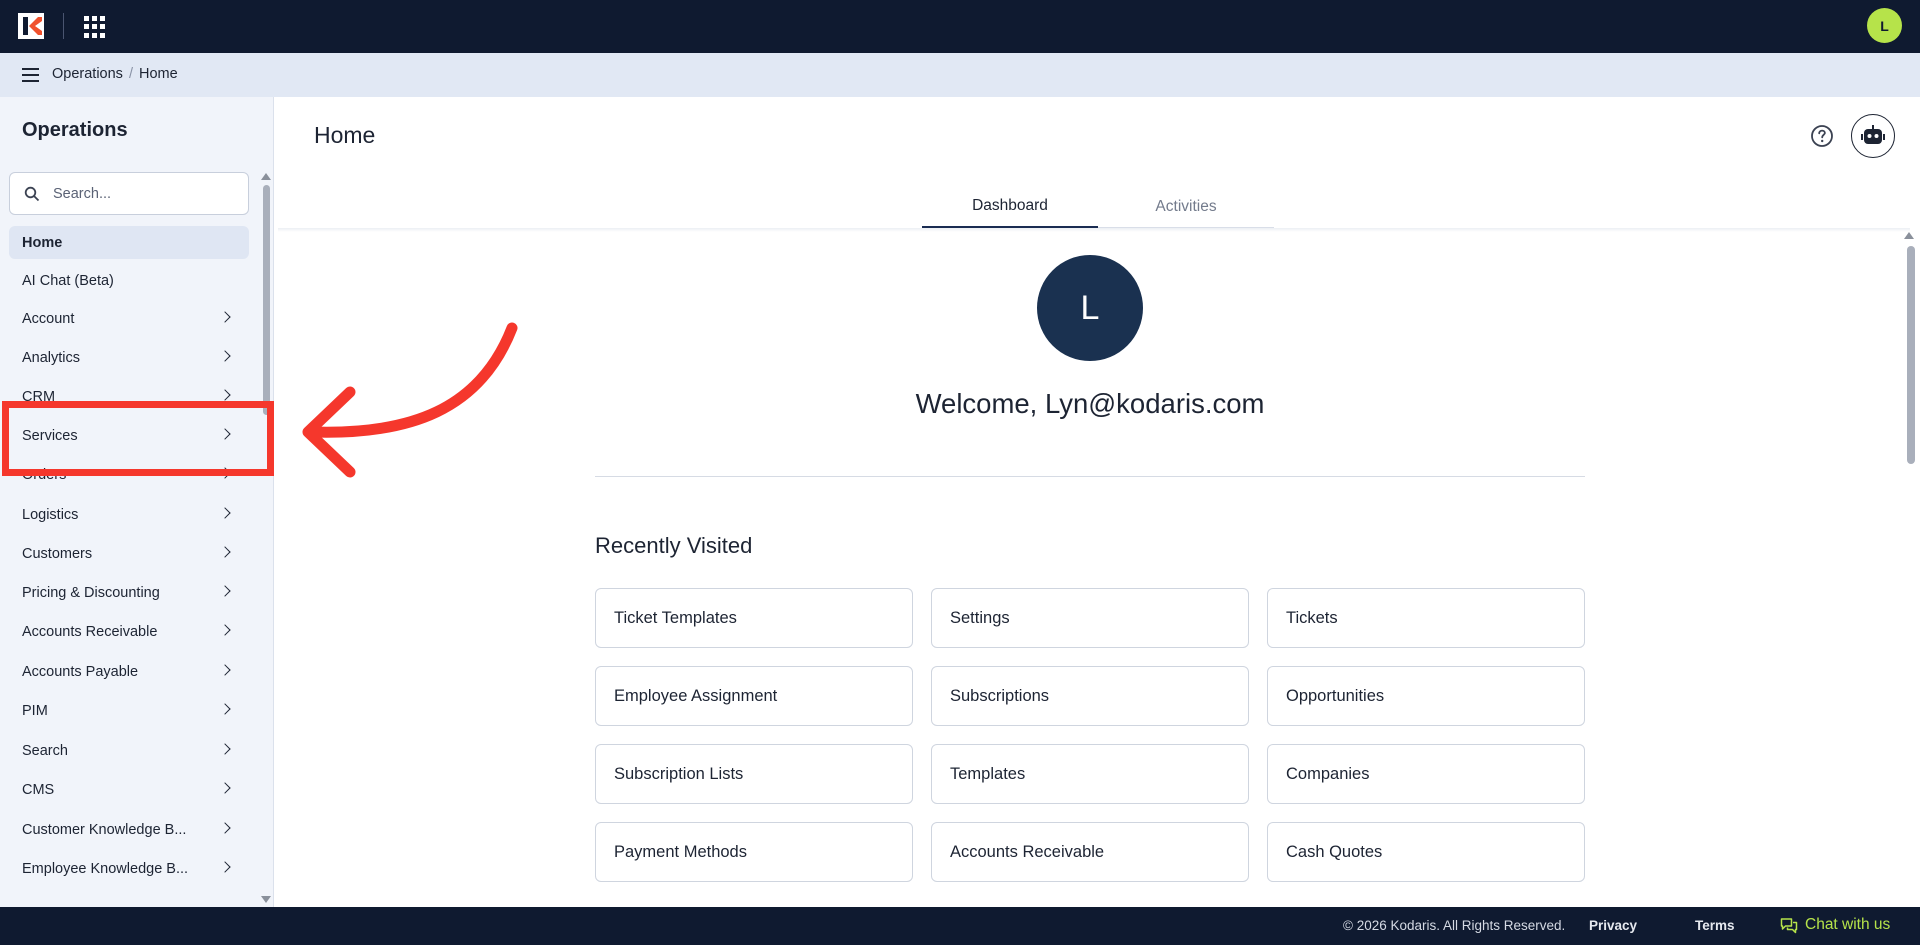 This screenshot has width=1920, height=945. What do you see at coordinates (1010, 206) in the screenshot?
I see `tab-dashboard: Dashboard` at bounding box center [1010, 206].